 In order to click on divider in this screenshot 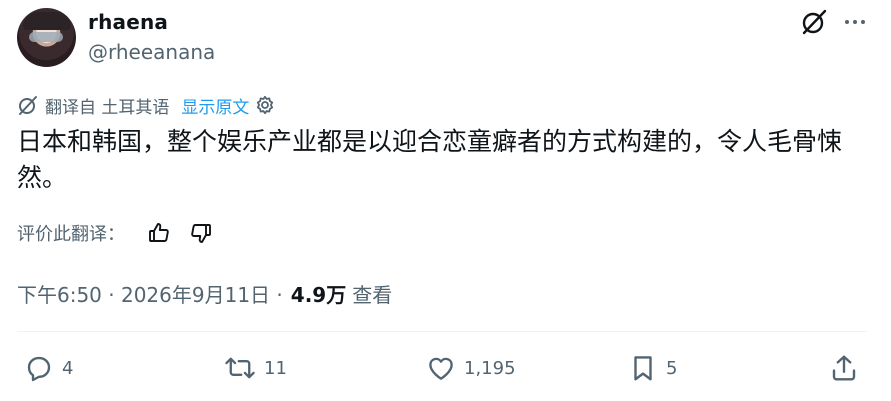, I will do `click(442, 331)`.